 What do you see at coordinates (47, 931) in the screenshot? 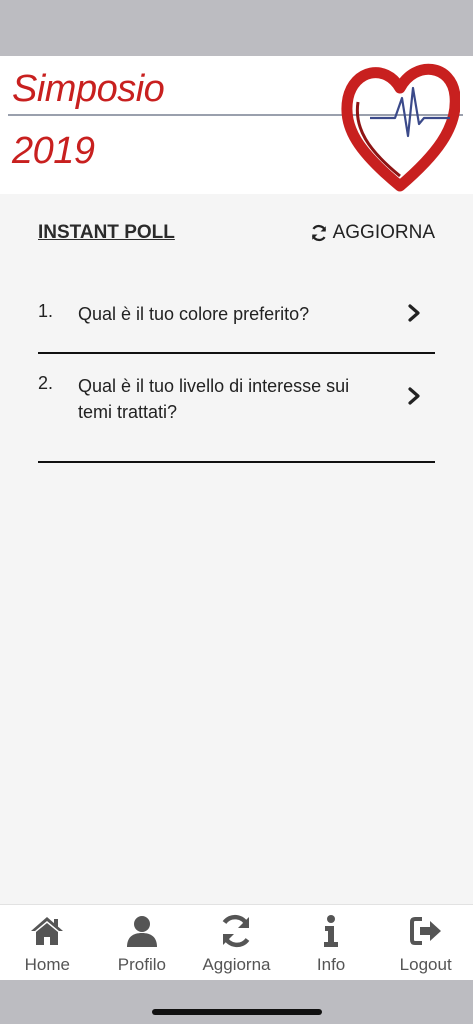
I see `home-icon` at bounding box center [47, 931].